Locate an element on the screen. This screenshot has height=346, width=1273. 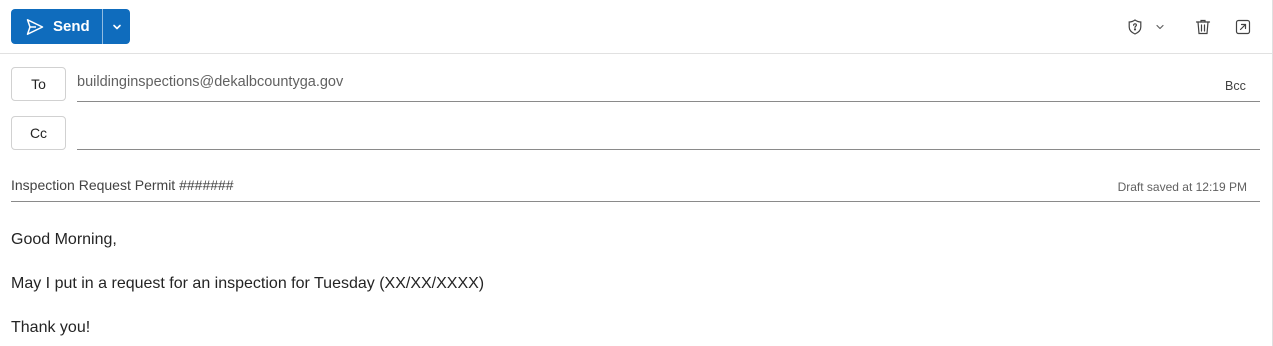
cc-field-underline is located at coordinates (668, 149).